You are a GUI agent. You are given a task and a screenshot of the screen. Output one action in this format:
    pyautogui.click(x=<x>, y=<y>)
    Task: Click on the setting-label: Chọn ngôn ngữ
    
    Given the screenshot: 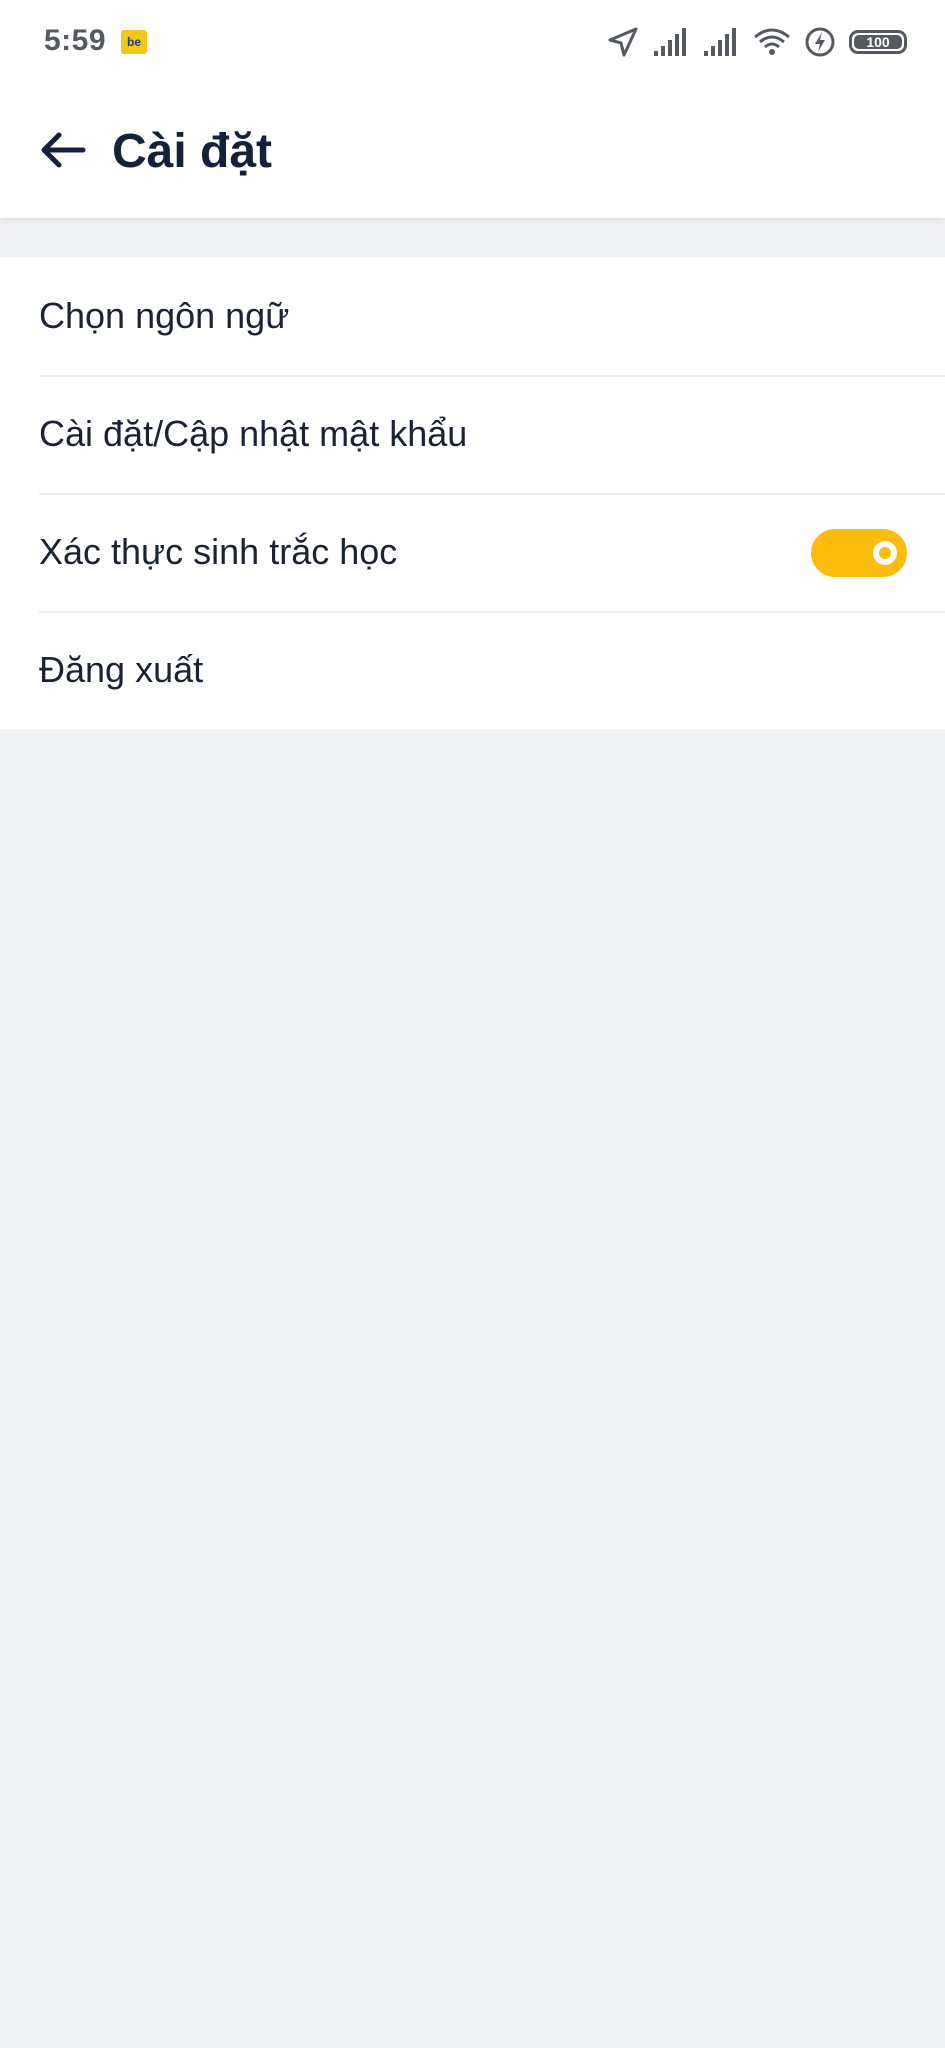 What is the action you would take?
    pyautogui.click(x=164, y=315)
    